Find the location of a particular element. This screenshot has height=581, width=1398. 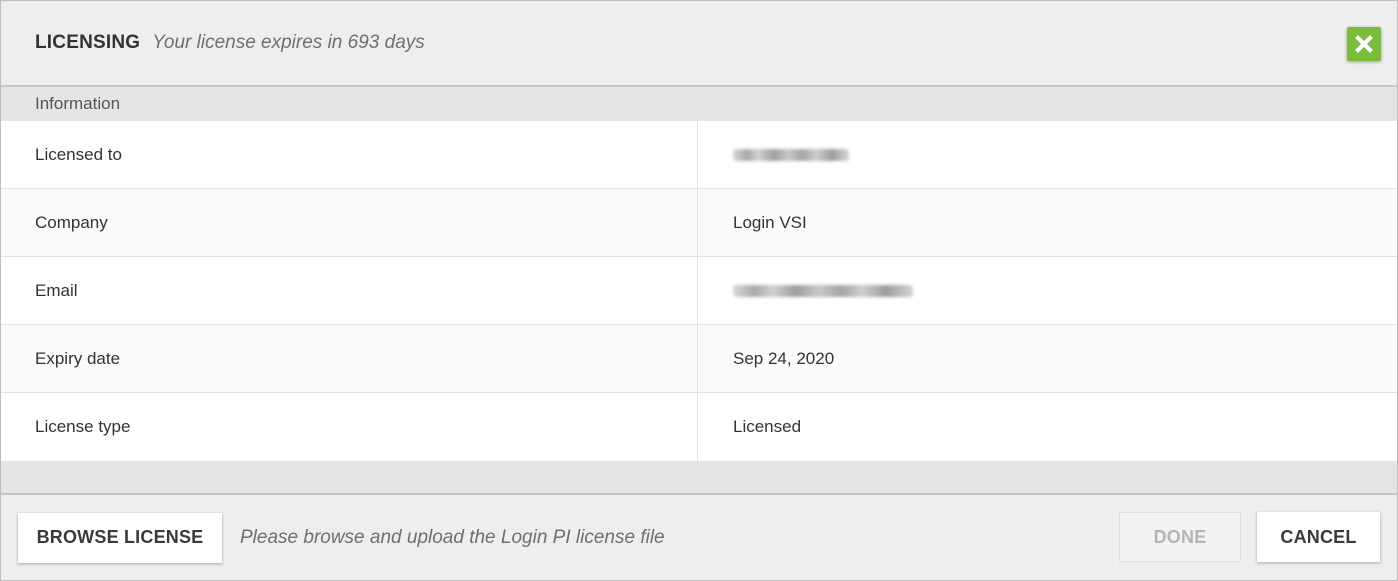

dialog-title: LICENSING is located at coordinates (88, 42).